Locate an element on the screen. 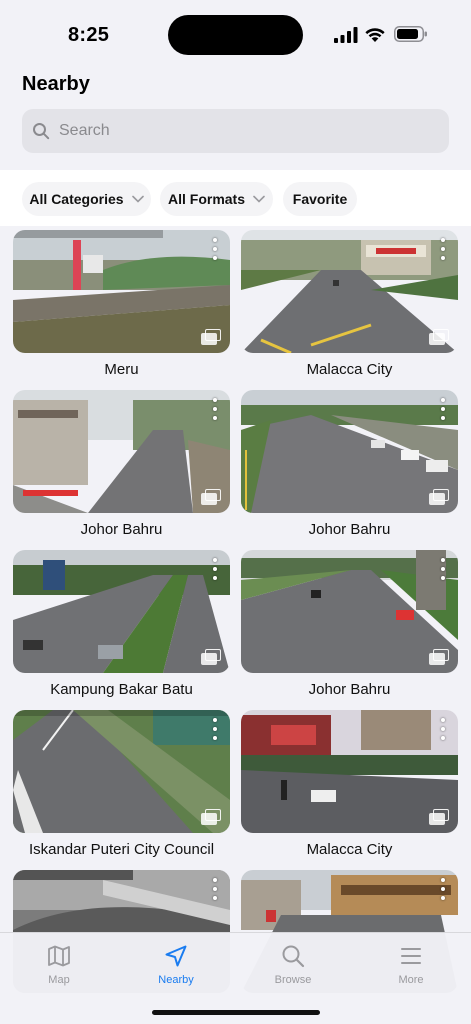 This screenshot has height=1024, width=471. tab-more: More is located at coordinates (411, 964).